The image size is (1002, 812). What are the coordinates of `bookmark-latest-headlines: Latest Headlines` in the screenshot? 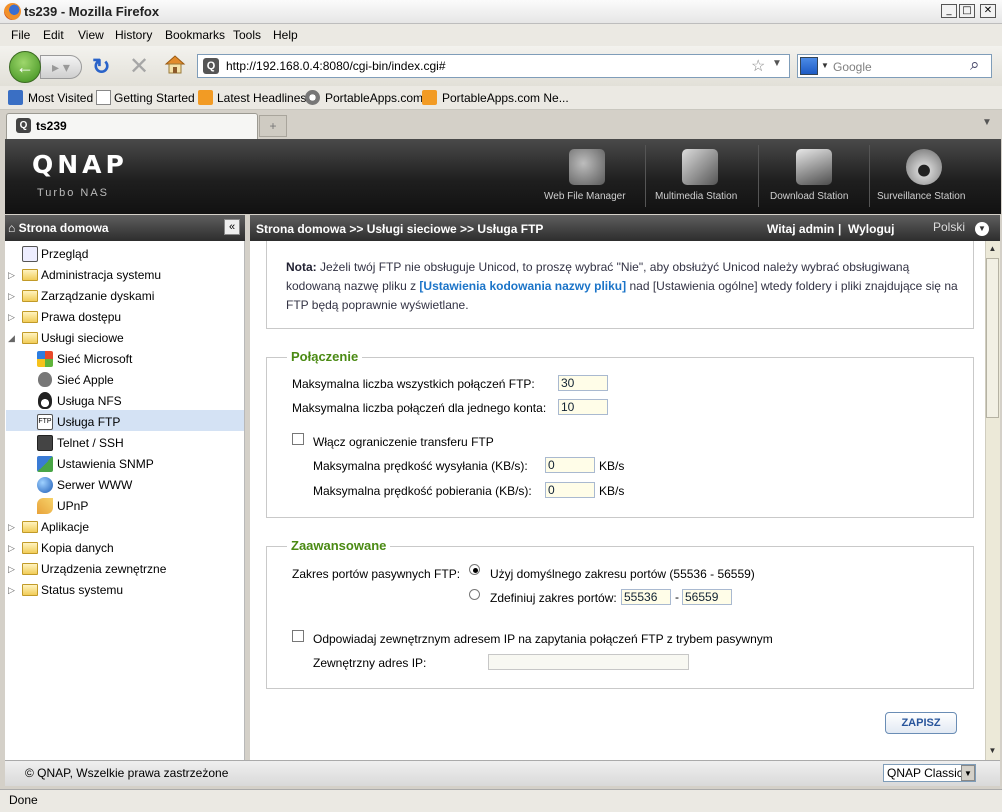 It's located at (261, 98).